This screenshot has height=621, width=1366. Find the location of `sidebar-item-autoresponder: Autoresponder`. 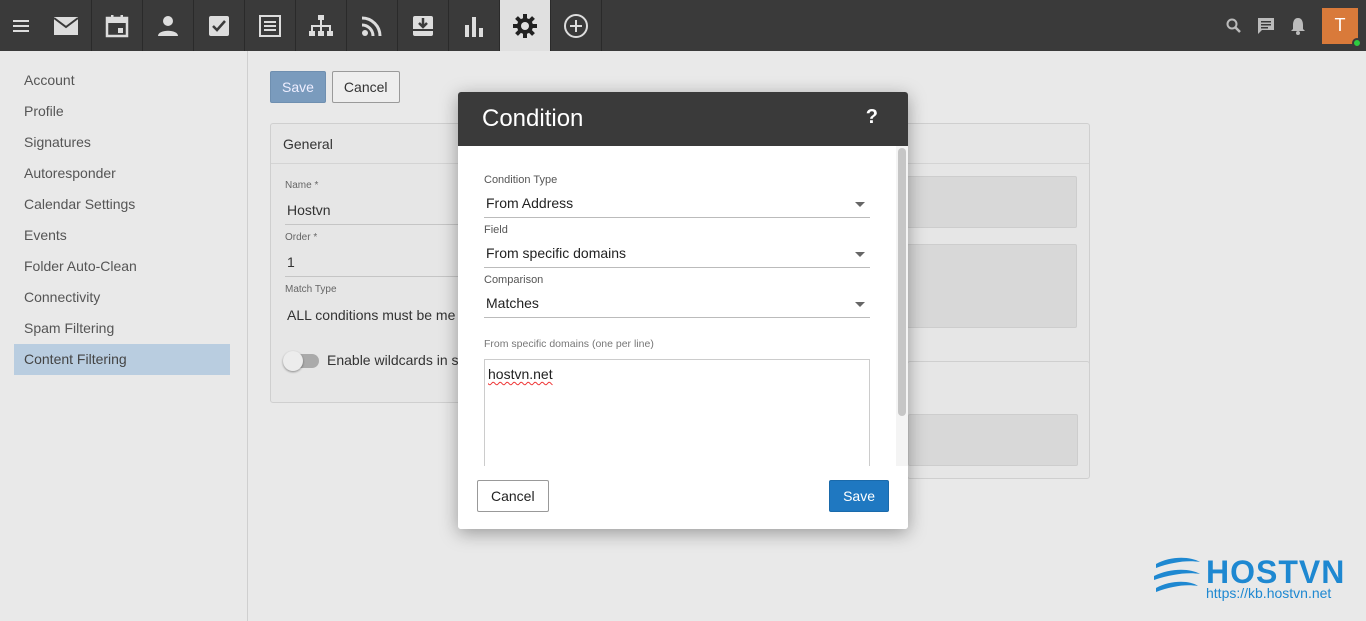

sidebar-item-autoresponder: Autoresponder is located at coordinates (122, 173).